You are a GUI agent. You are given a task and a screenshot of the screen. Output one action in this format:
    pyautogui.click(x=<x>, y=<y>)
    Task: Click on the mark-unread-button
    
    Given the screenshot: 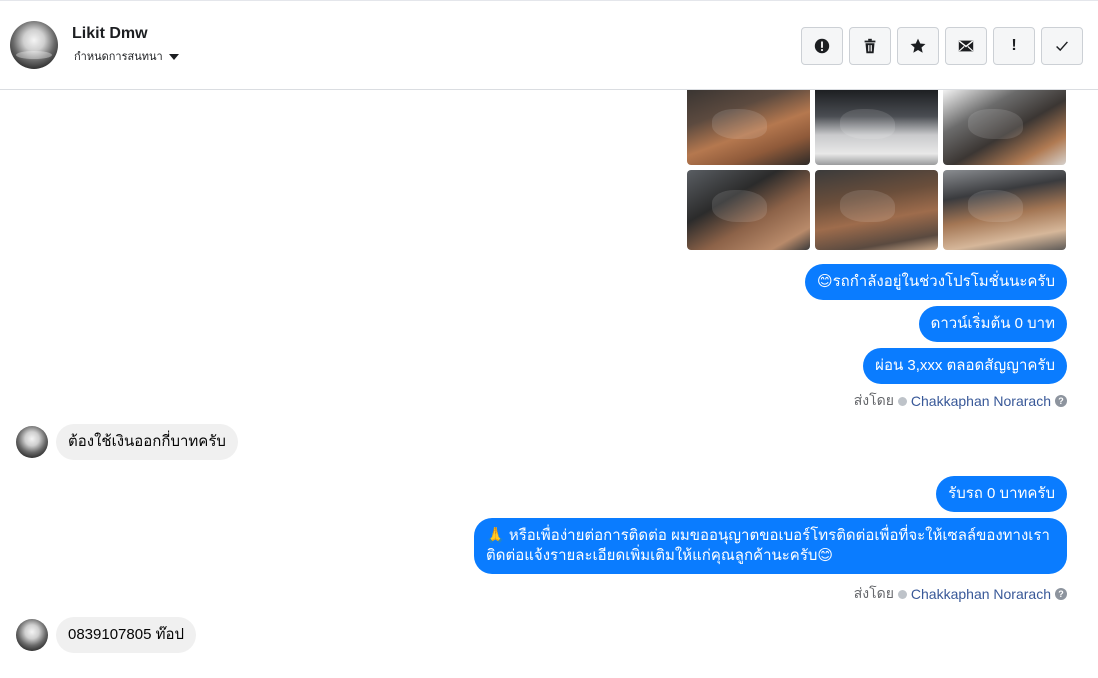 What is the action you would take?
    pyautogui.click(x=966, y=46)
    